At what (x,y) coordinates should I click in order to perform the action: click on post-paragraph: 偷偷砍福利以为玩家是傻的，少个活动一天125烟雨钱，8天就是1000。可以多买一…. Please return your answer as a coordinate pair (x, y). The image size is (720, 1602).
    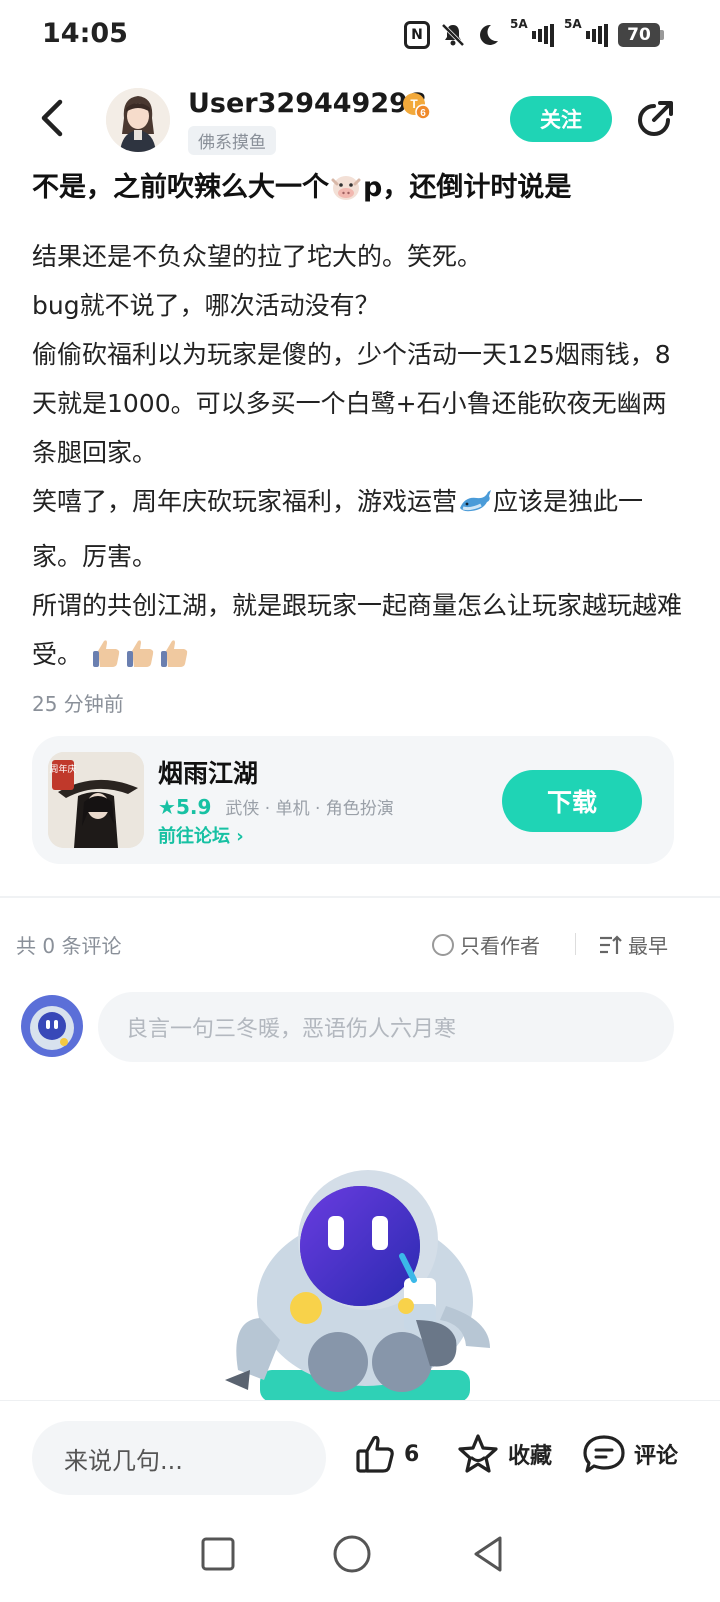
    Looking at the image, I should click on (351, 403).